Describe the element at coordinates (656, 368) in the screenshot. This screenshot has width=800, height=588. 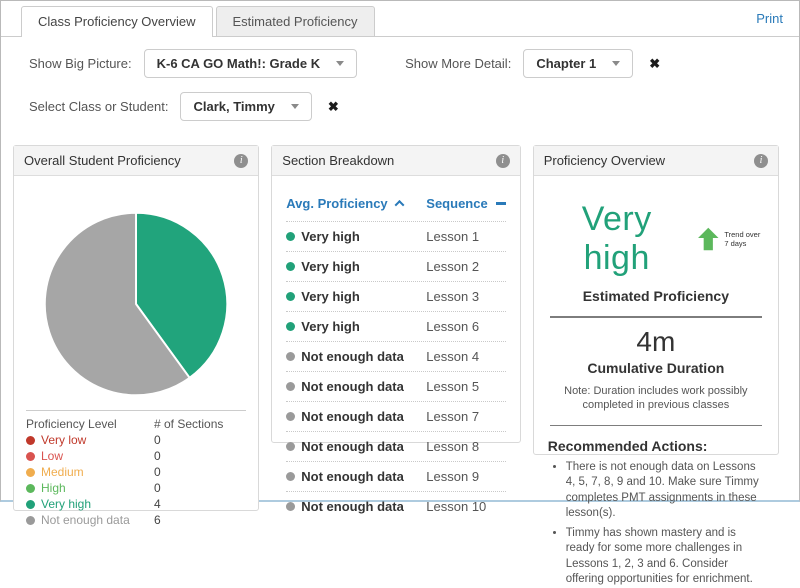
I see `cumulative-duration-label: Cumulative Duration` at that location.